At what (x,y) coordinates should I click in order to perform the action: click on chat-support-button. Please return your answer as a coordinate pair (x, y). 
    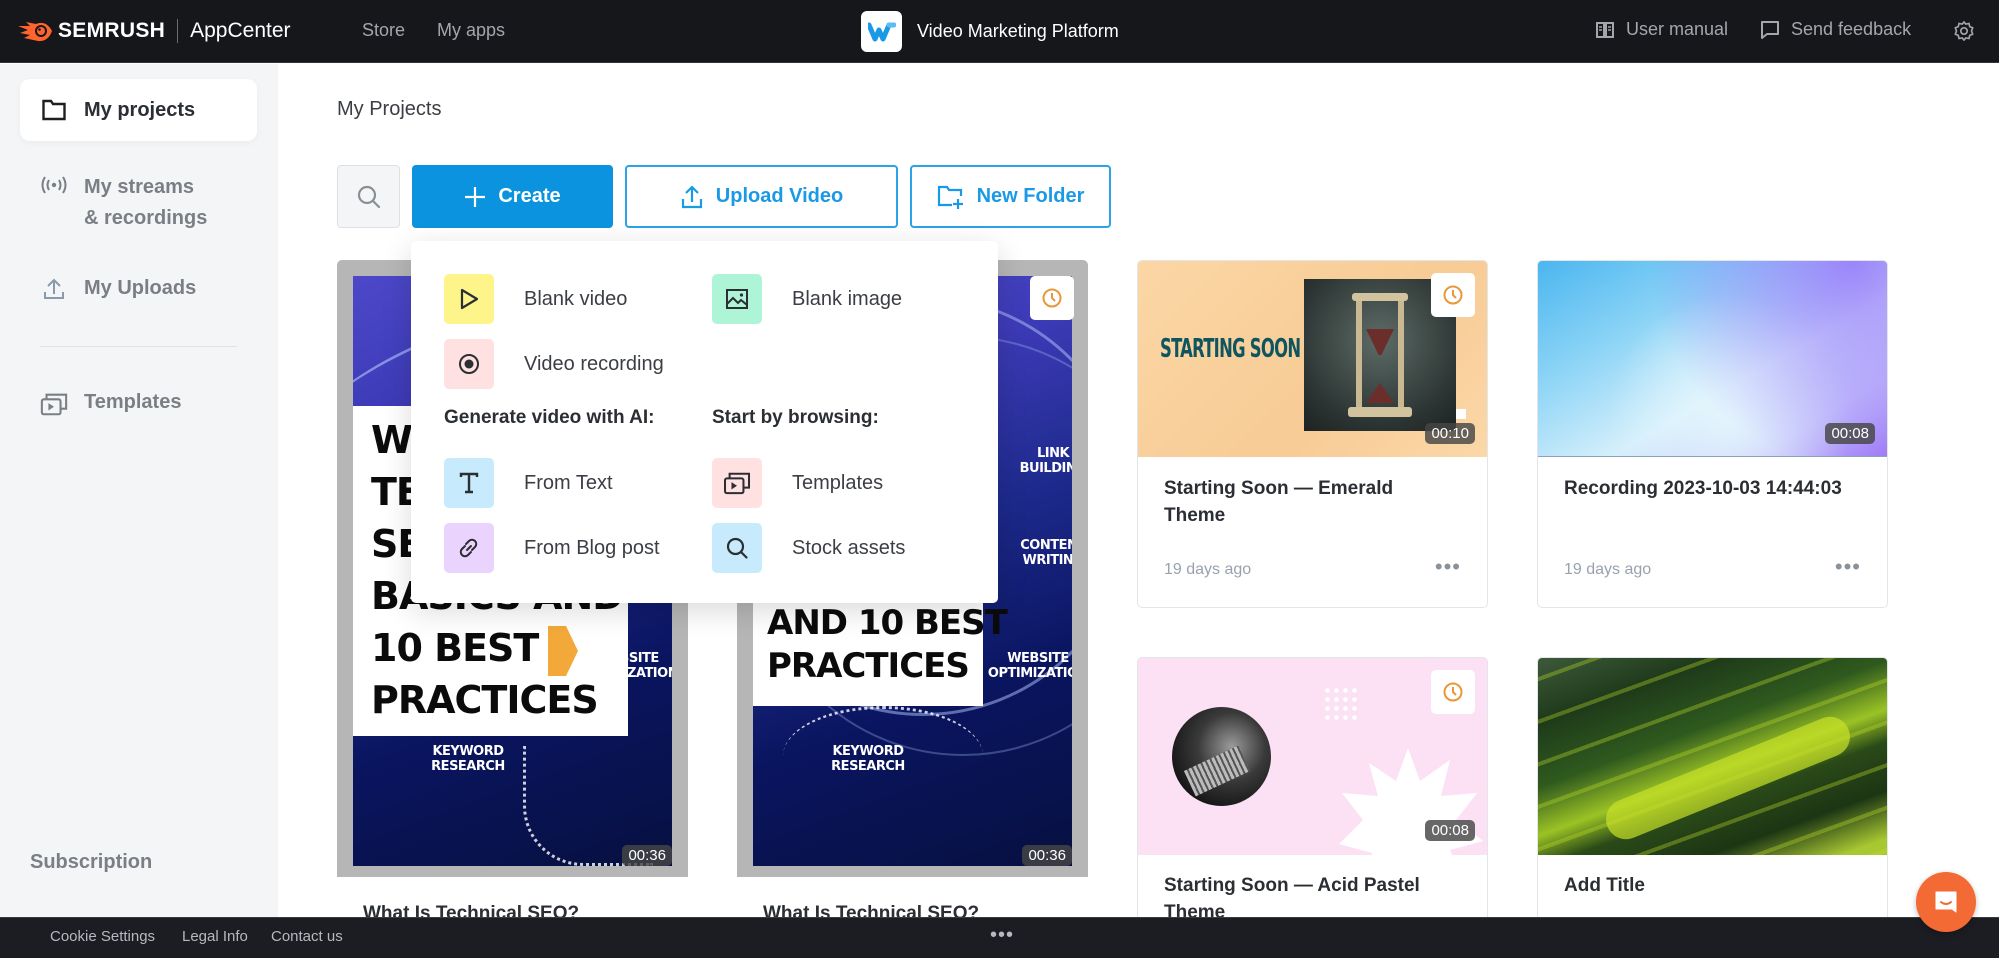
    Looking at the image, I should click on (1946, 902).